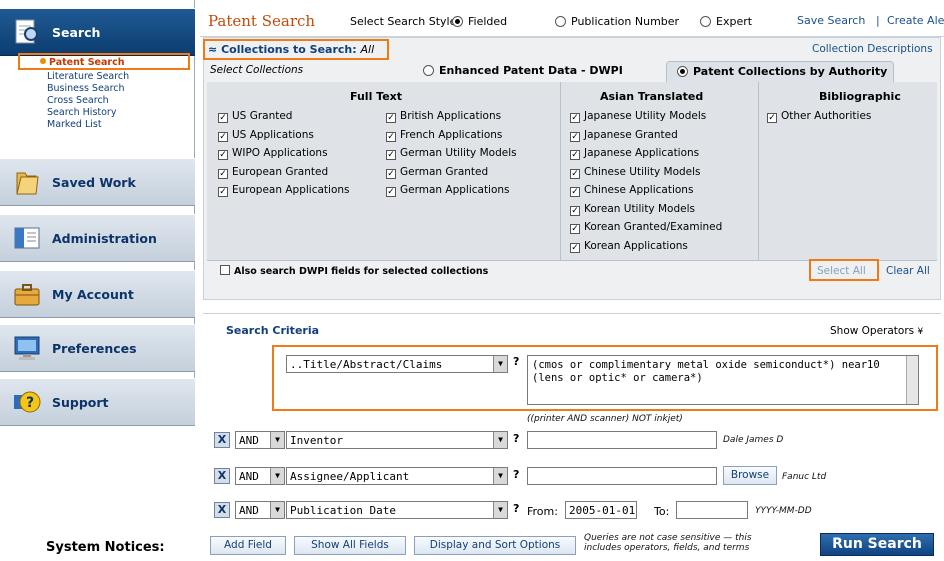  I want to click on collection-label: European Granted, so click(280, 171).